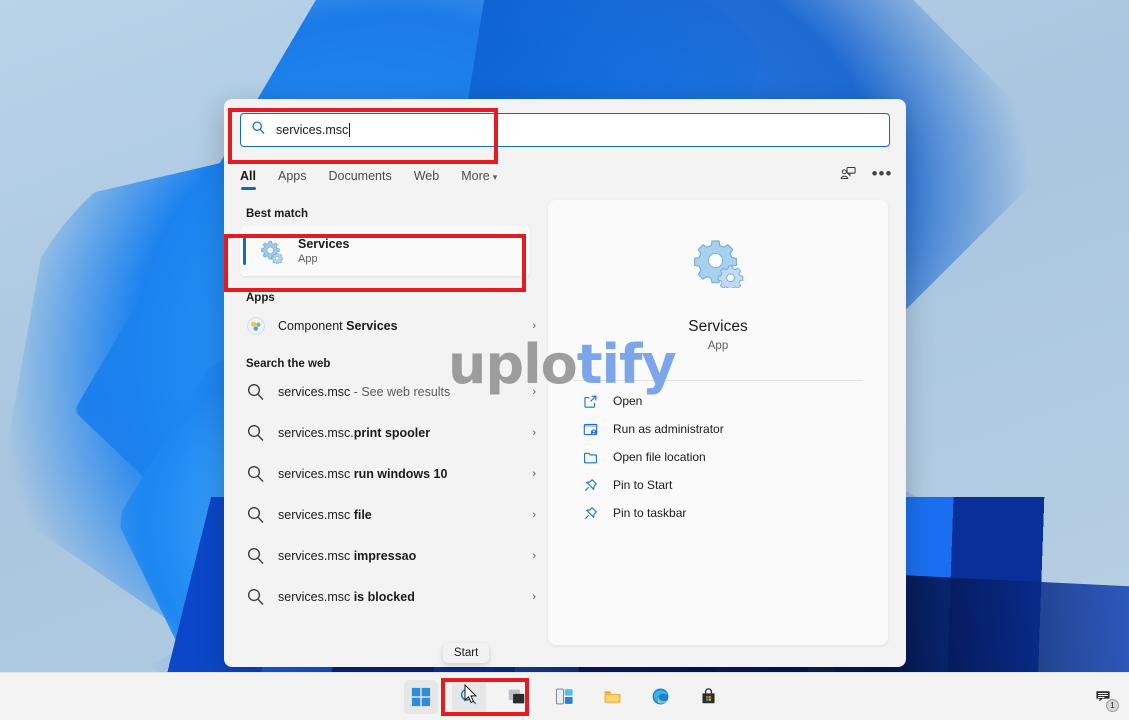  I want to click on system-tray: 1, so click(1105, 696).